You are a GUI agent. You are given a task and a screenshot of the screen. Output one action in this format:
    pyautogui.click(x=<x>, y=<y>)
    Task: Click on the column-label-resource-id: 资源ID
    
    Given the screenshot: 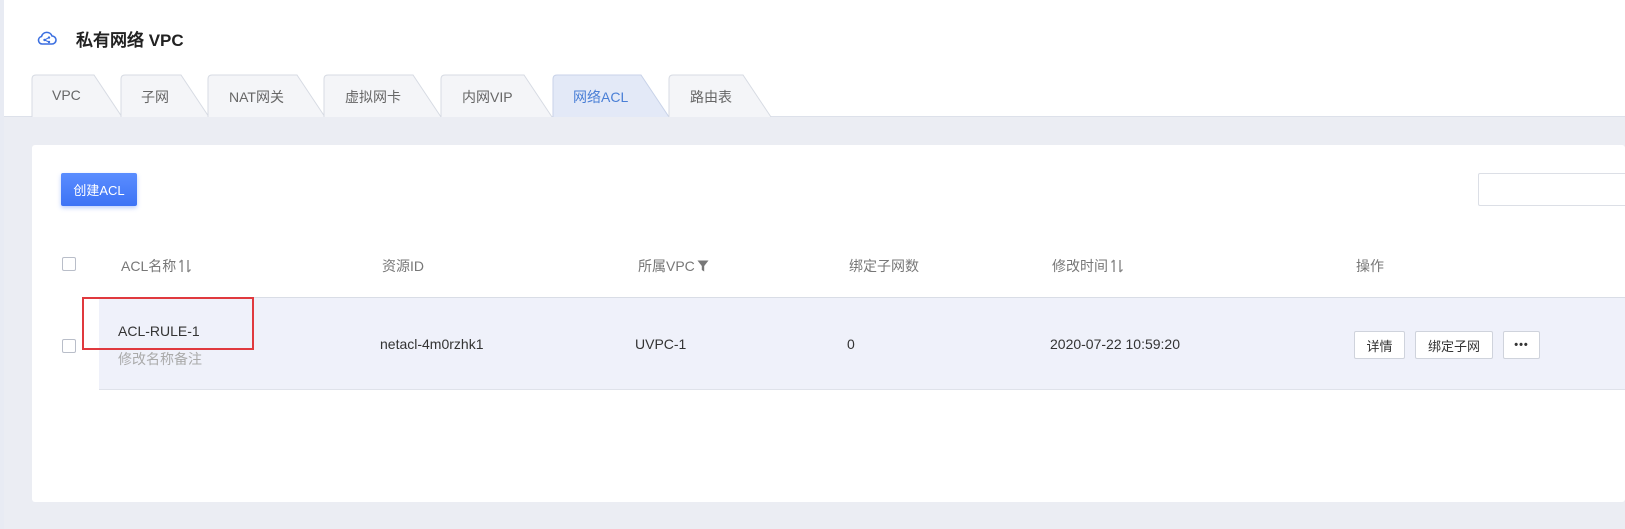 What is the action you would take?
    pyautogui.click(x=403, y=266)
    